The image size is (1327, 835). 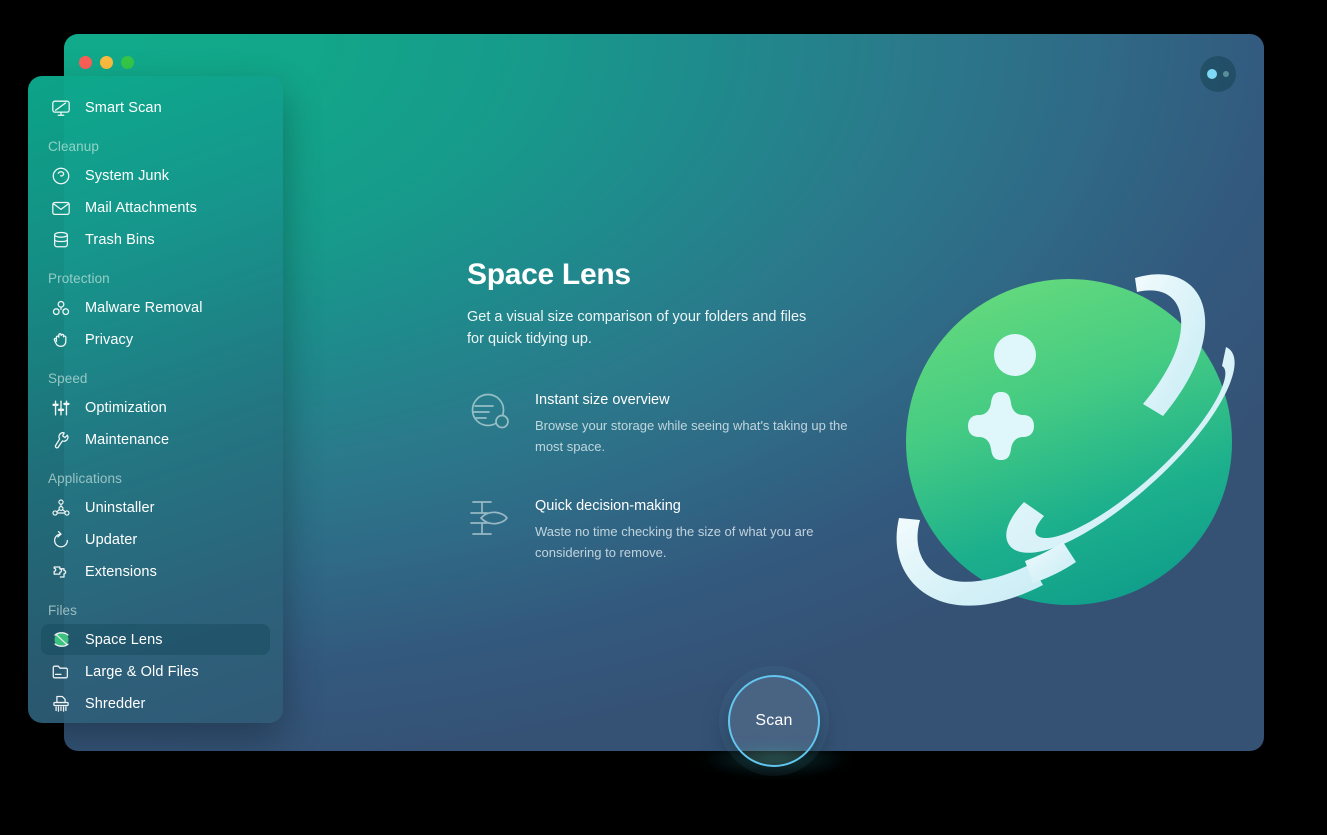 What do you see at coordinates (115, 703) in the screenshot?
I see `sidebar-item-label: Shredder` at bounding box center [115, 703].